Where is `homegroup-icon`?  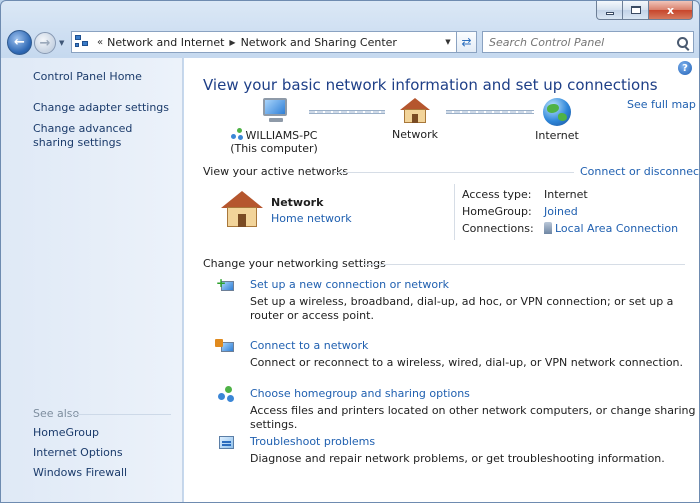
homegroup-icon is located at coordinates (227, 395).